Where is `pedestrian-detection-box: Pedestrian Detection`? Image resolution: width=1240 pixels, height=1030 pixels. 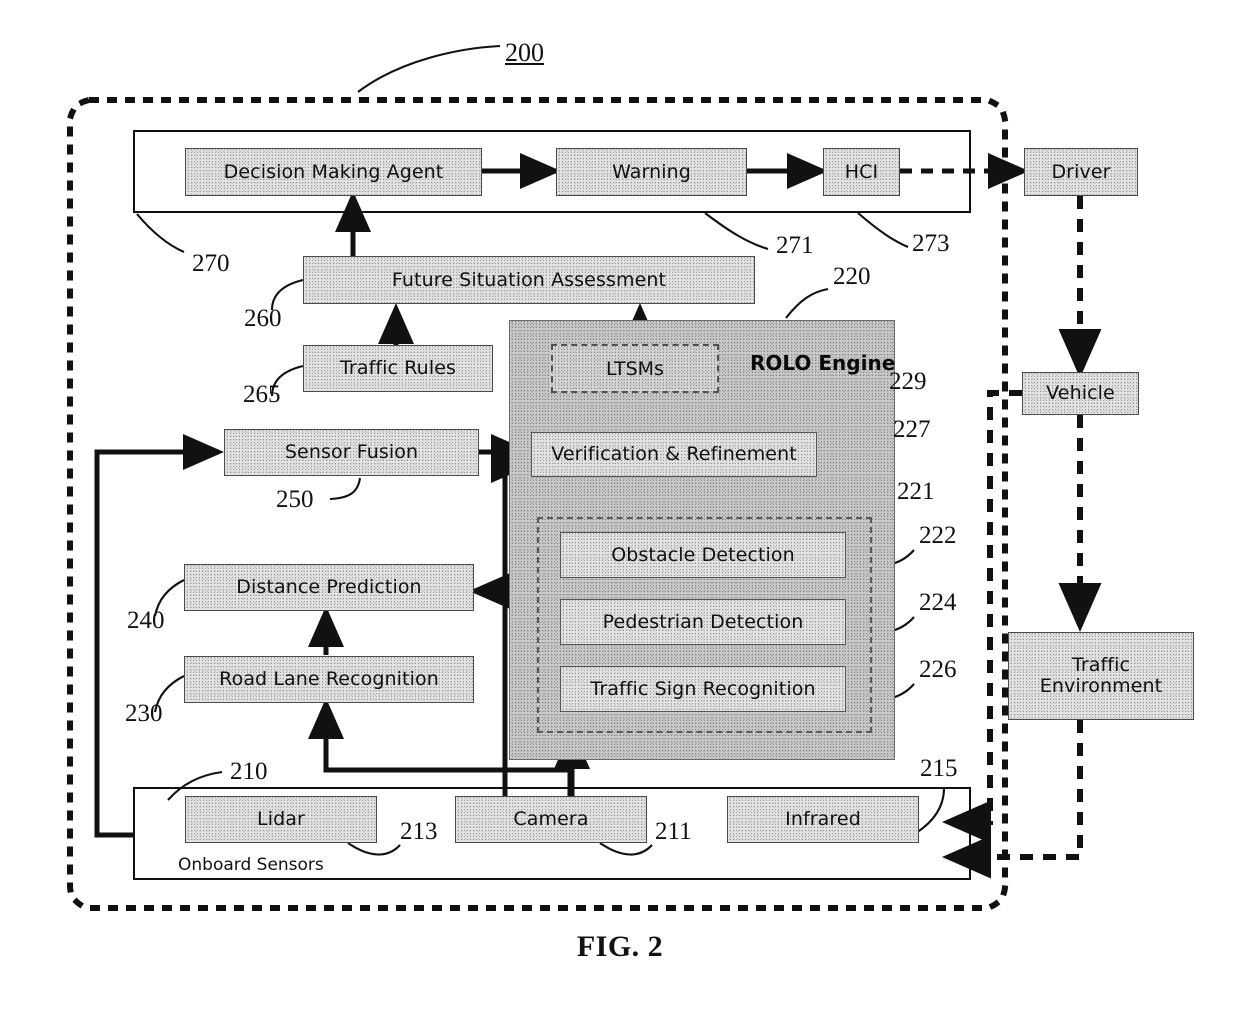 pedestrian-detection-box: Pedestrian Detection is located at coordinates (703, 622).